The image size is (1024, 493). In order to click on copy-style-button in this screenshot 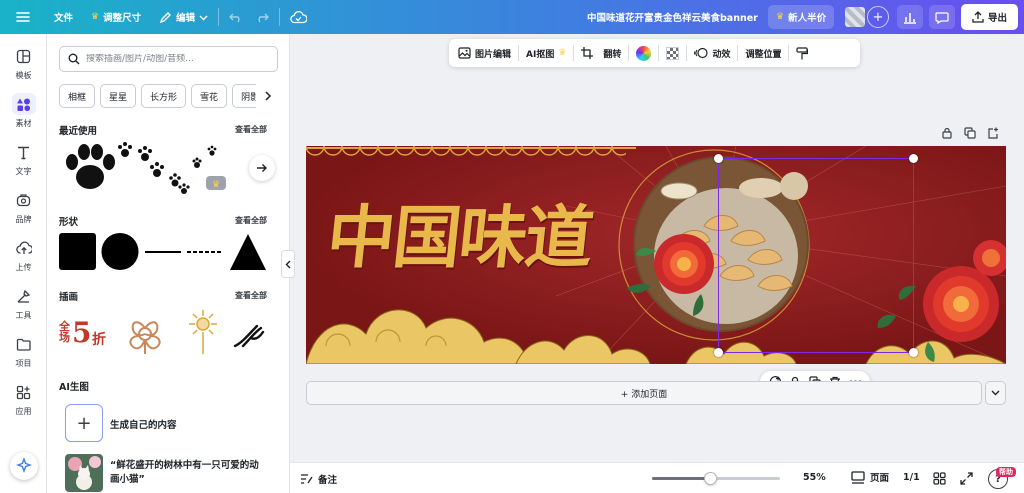, I will do `click(802, 53)`.